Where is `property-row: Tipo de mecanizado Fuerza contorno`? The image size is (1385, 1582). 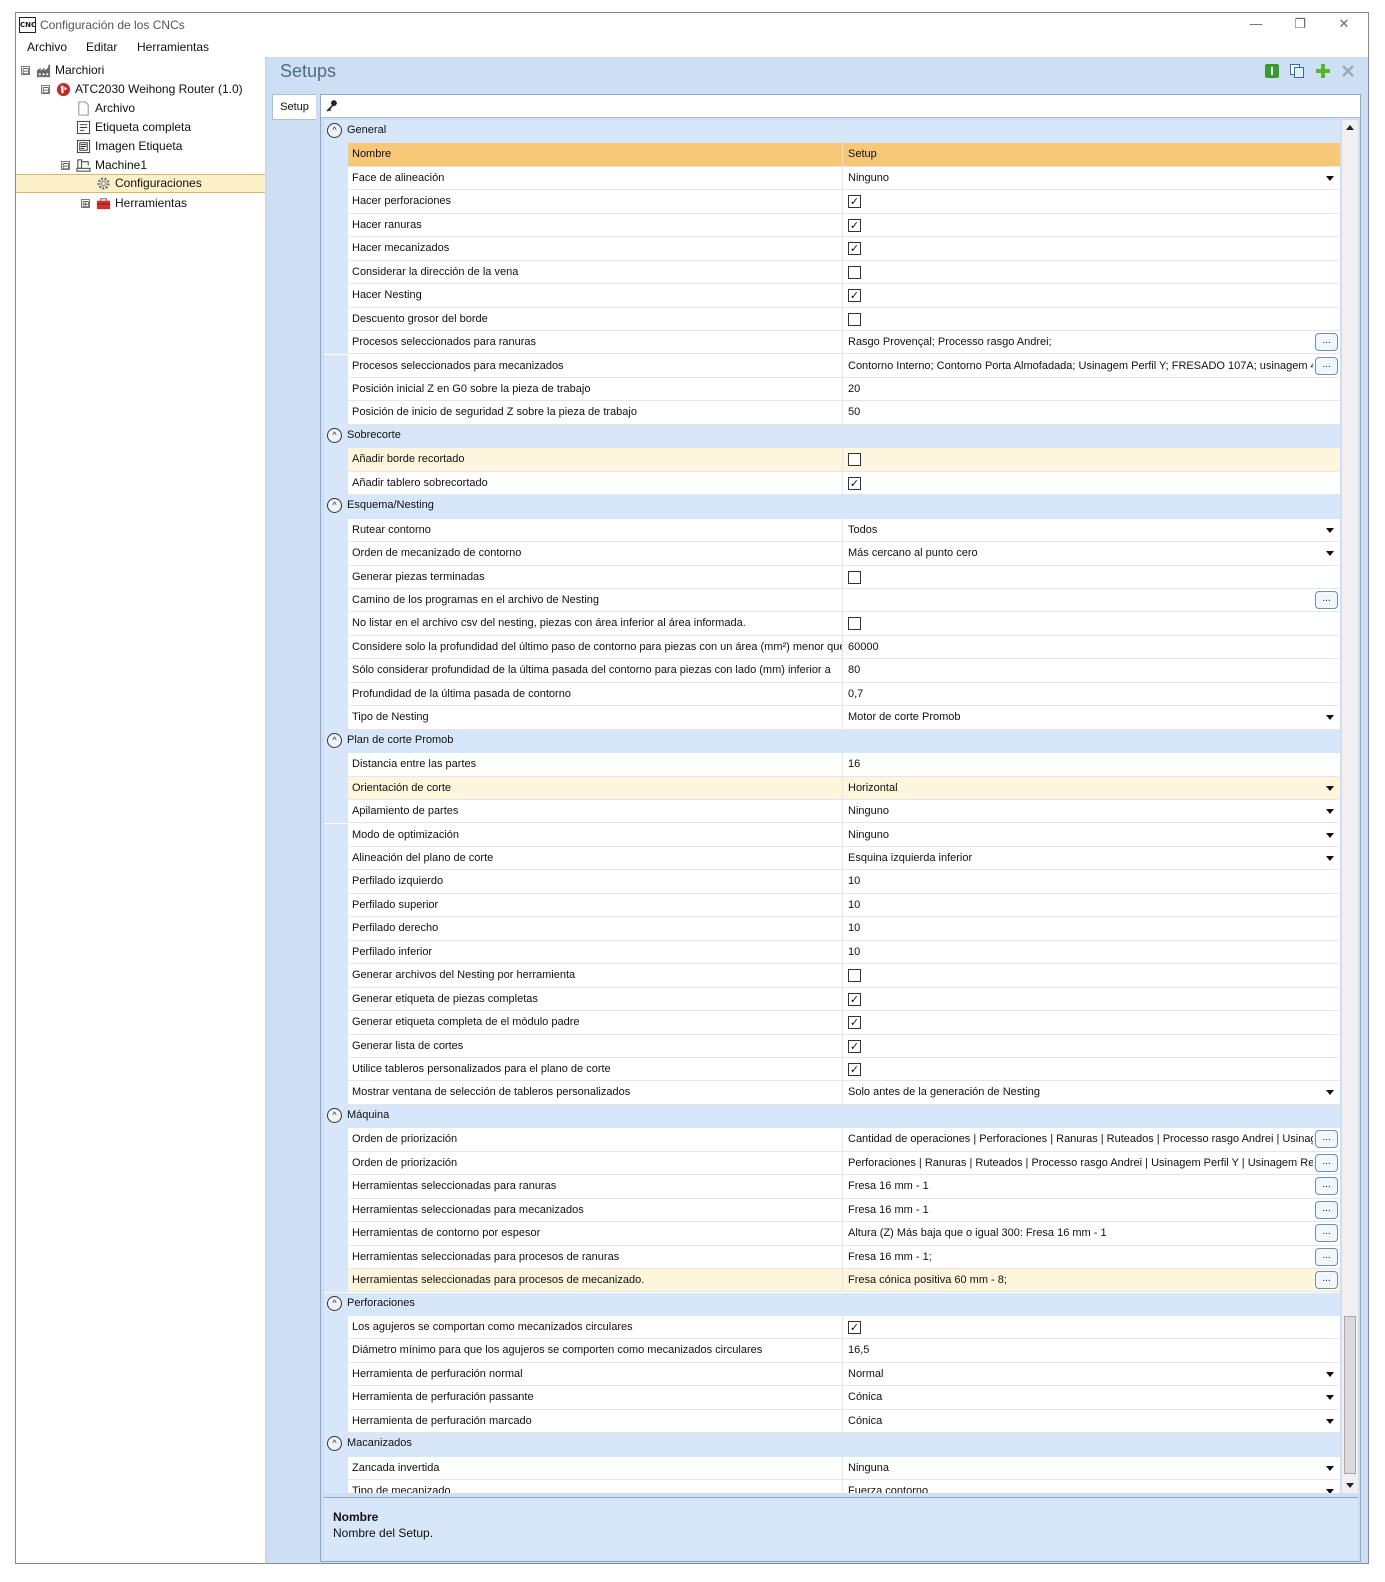 property-row: Tipo de mecanizado Fuerza contorno is located at coordinates (832, 1486).